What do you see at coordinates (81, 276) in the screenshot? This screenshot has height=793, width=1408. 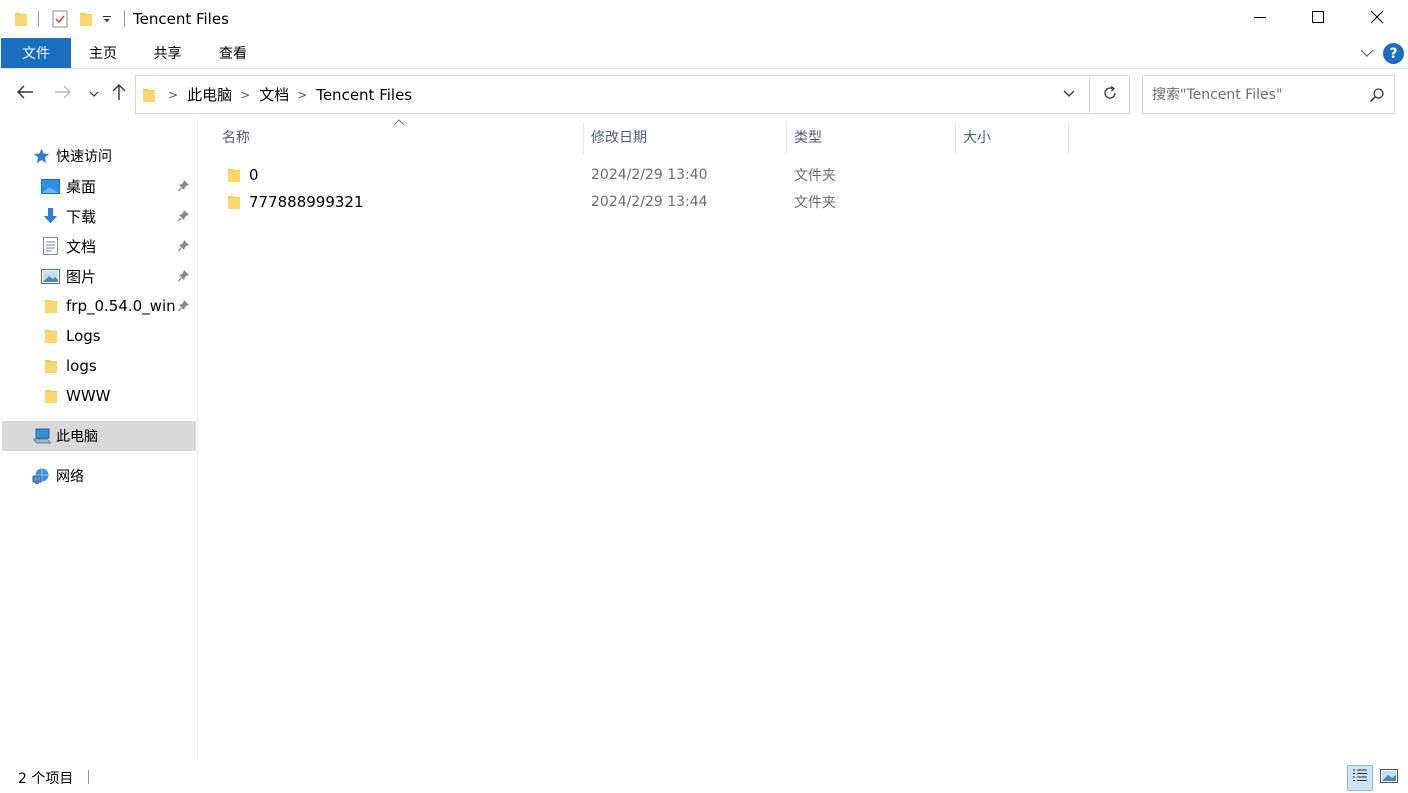 I see `sidebar-item-label: 图片` at bounding box center [81, 276].